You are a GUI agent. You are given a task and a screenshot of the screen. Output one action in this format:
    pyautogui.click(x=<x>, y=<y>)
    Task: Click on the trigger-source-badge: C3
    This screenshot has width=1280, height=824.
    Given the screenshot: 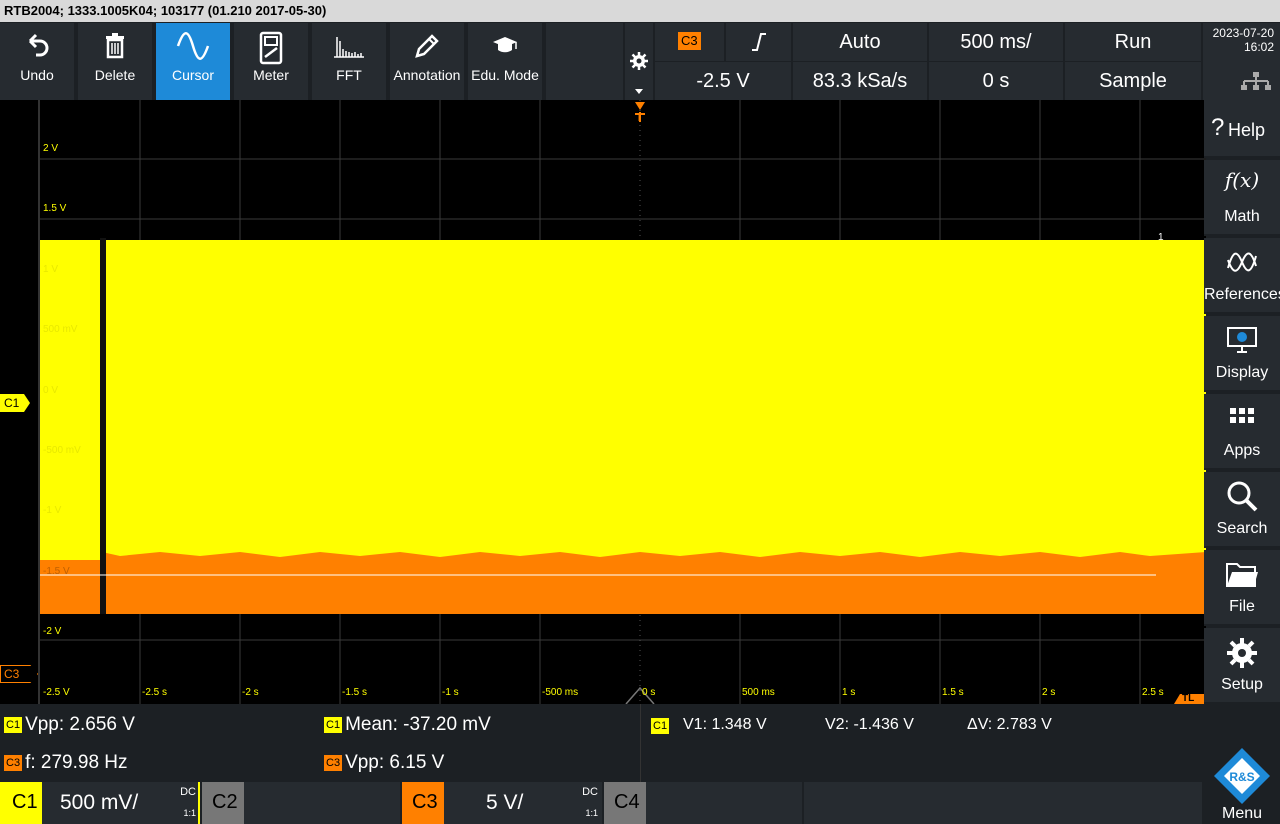 What is the action you would take?
    pyautogui.click(x=689, y=41)
    